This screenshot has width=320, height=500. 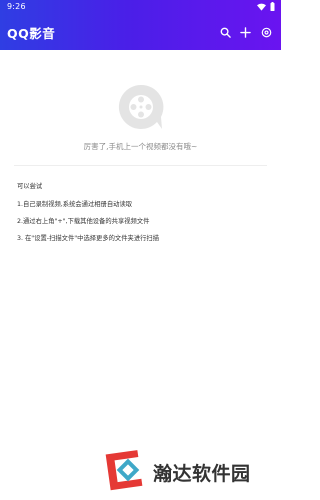 I want to click on watermark-logo-icon, so click(x=124, y=470).